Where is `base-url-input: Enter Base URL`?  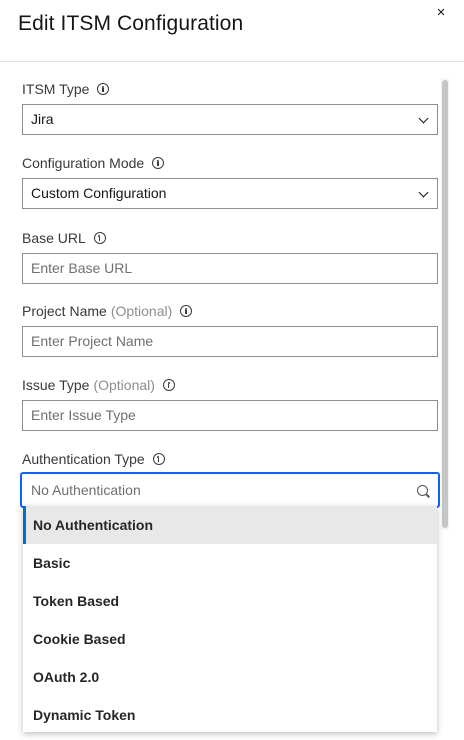 base-url-input: Enter Base URL is located at coordinates (230, 268).